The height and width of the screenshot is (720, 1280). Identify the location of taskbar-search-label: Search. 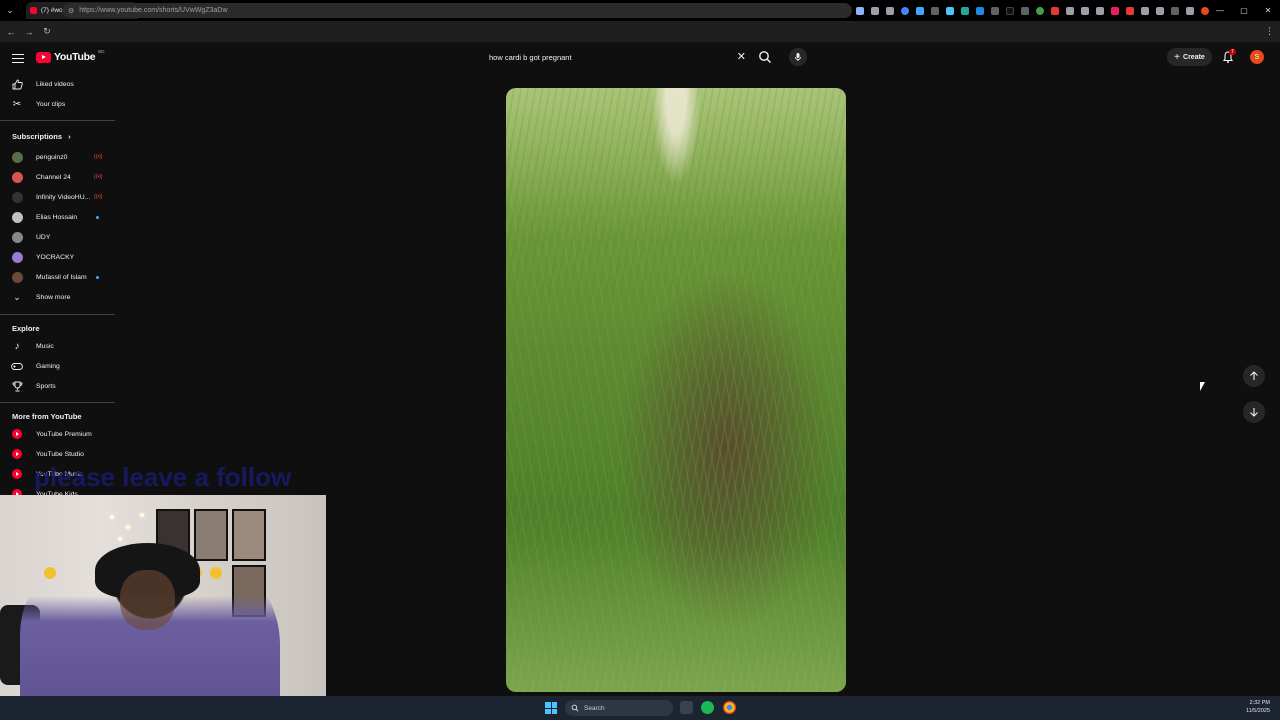
(594, 708).